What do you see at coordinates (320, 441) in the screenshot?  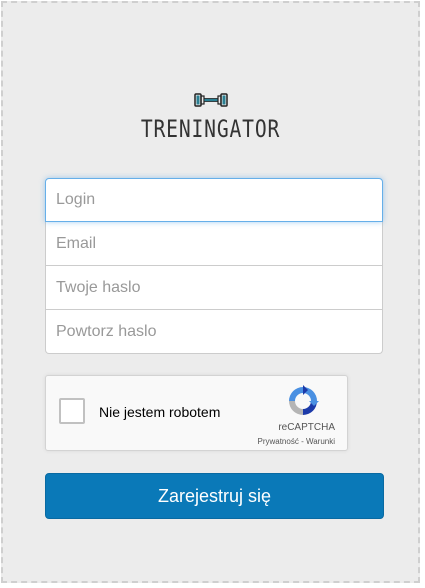 I see `terms-link: Warunki` at bounding box center [320, 441].